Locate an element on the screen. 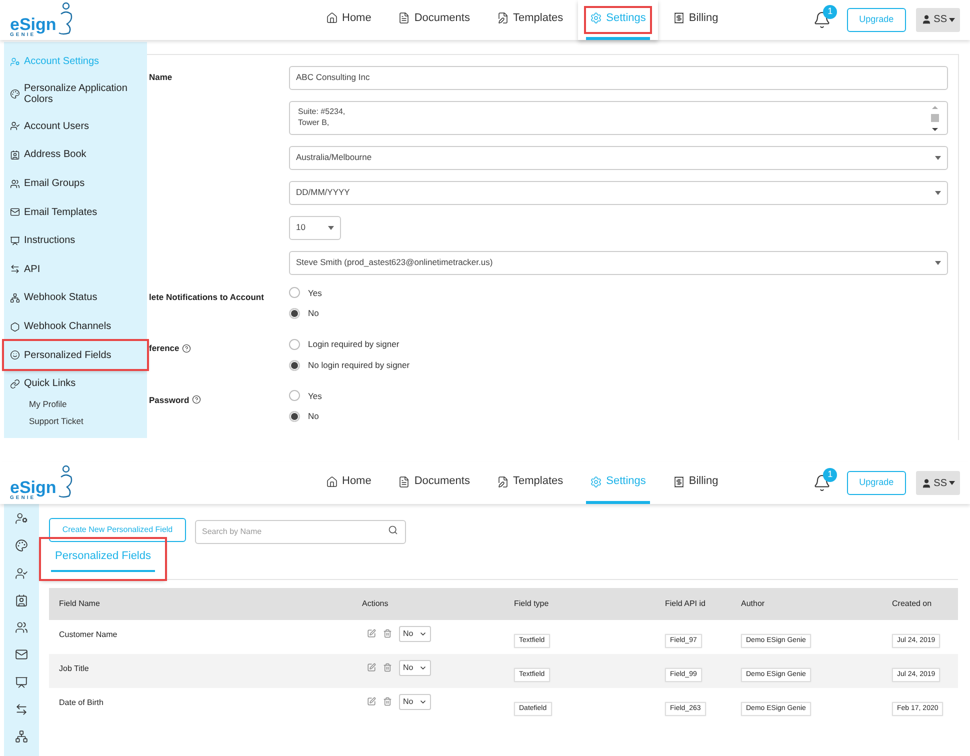  field-label: Name is located at coordinates (161, 77).